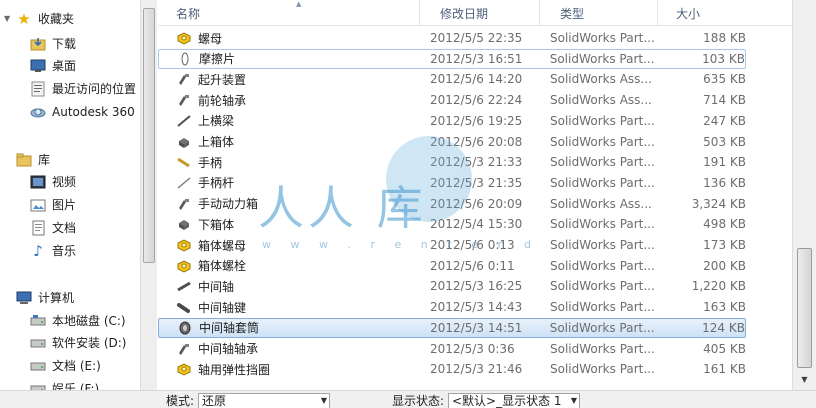 The height and width of the screenshot is (408, 816). What do you see at coordinates (289, 59) in the screenshot?
I see `file-name-cell: 摩擦片` at bounding box center [289, 59].